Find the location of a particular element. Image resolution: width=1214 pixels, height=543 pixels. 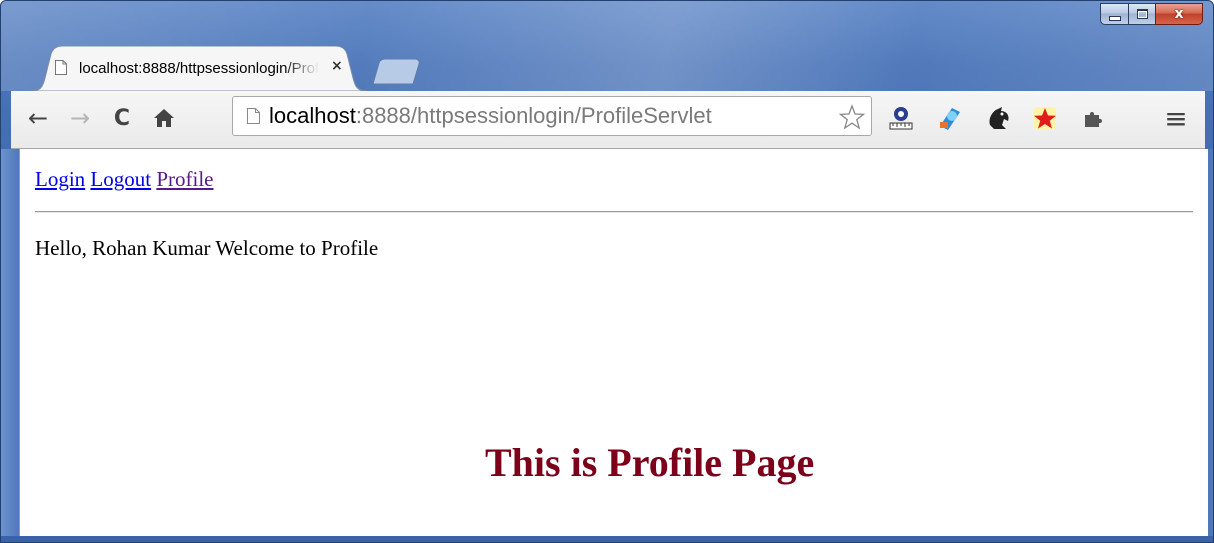

greeting-text: Hello, Rohan Kumar Welcome to Profile is located at coordinates (207, 248).